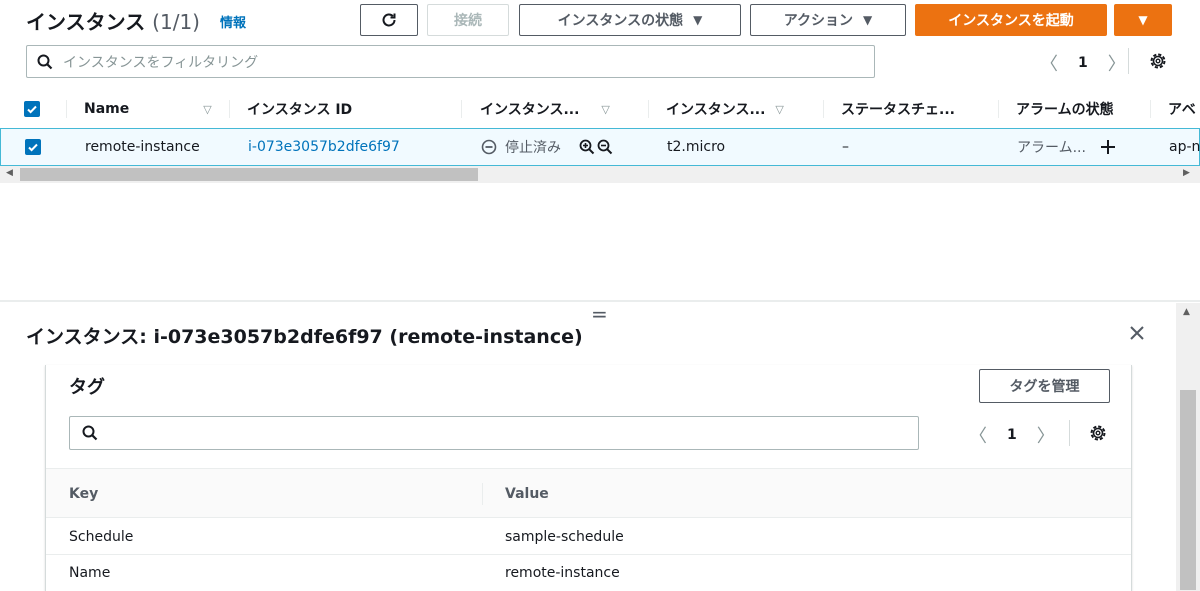 This screenshot has width=1200, height=591. I want to click on column-header-label: アベ, so click(1182, 110).